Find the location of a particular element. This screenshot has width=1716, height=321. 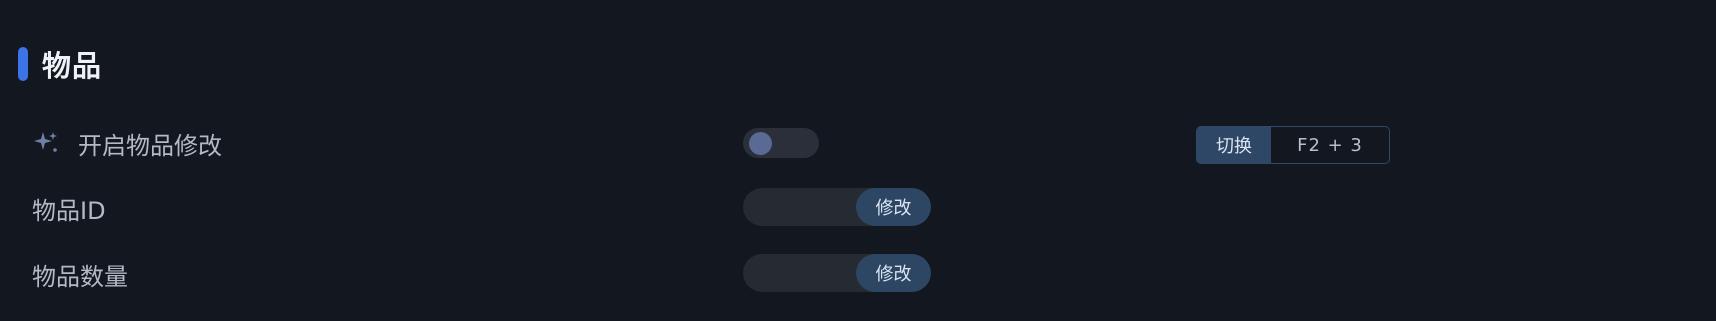

item-count-modify-button: 修改 is located at coordinates (893, 273).